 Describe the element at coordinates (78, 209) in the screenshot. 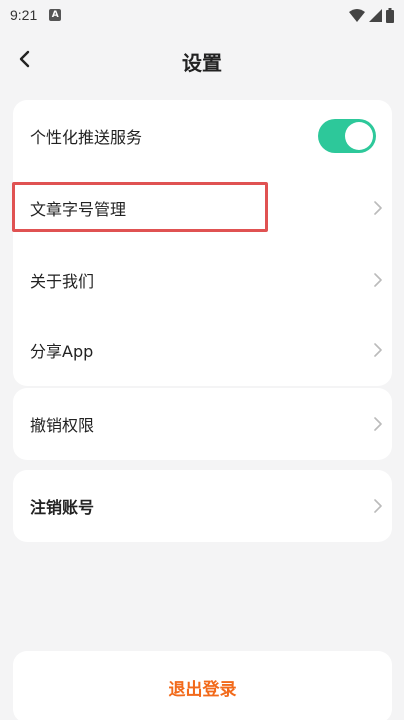

I see `font-size-label: 文章字号管理` at that location.